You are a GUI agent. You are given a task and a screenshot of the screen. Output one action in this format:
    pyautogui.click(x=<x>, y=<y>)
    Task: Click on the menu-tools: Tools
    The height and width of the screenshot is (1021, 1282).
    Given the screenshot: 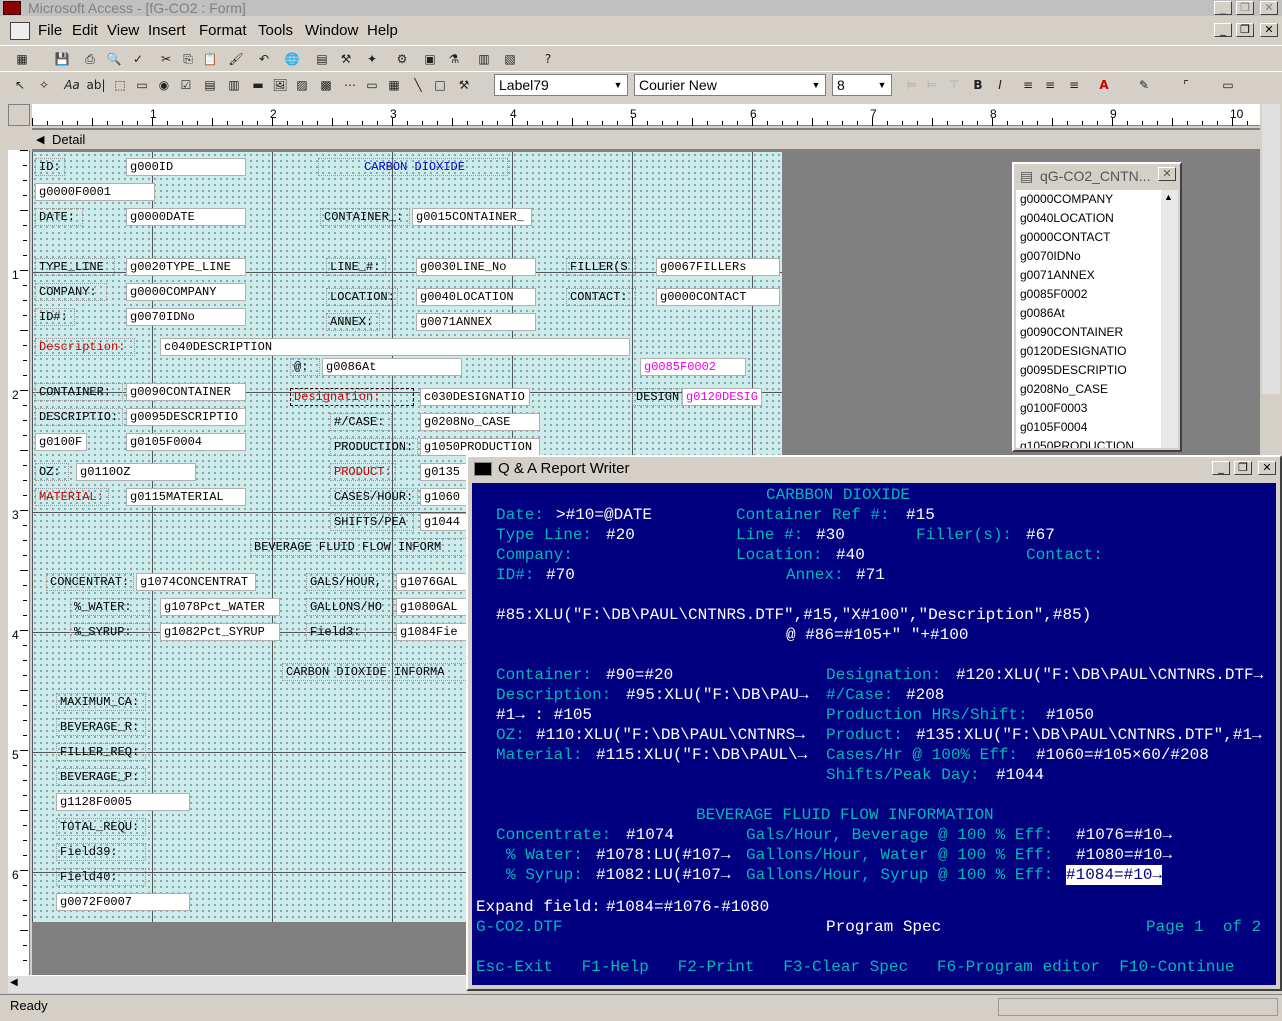 What is the action you would take?
    pyautogui.click(x=275, y=30)
    